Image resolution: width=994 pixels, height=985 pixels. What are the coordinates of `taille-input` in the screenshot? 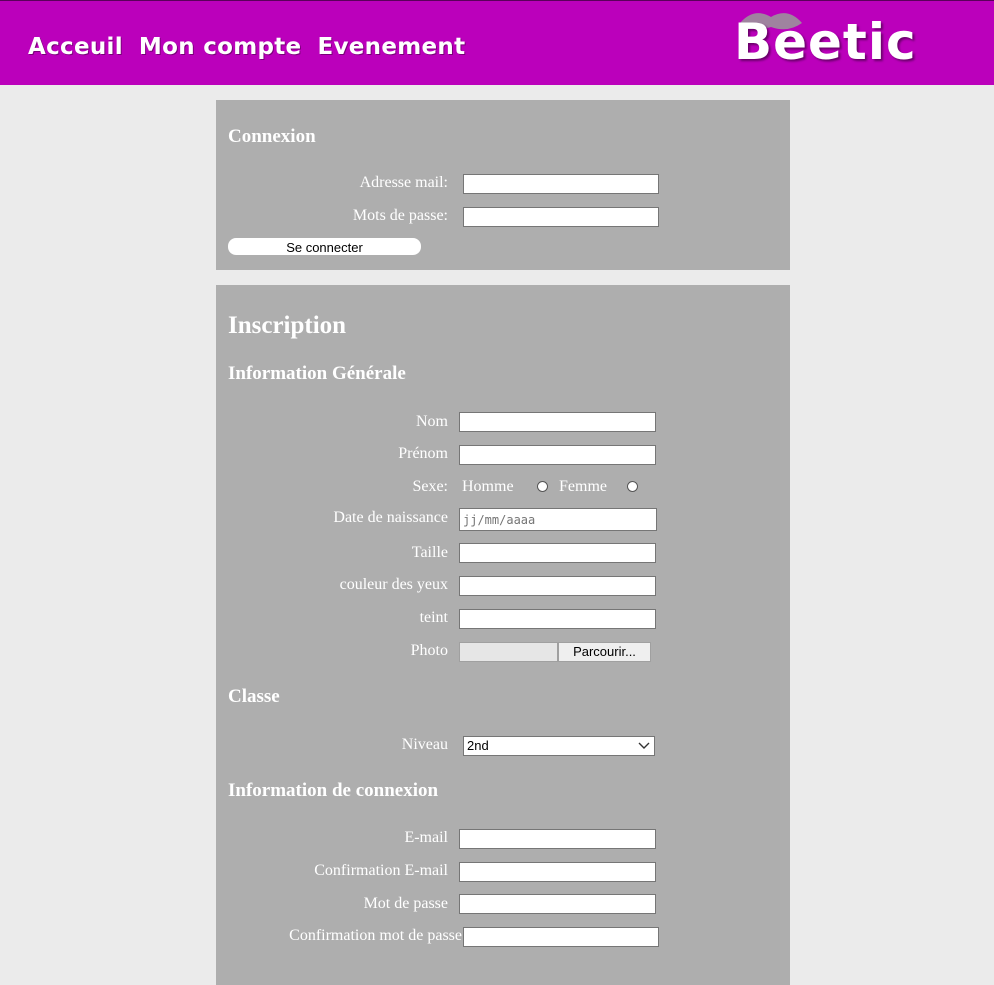 It's located at (557, 553).